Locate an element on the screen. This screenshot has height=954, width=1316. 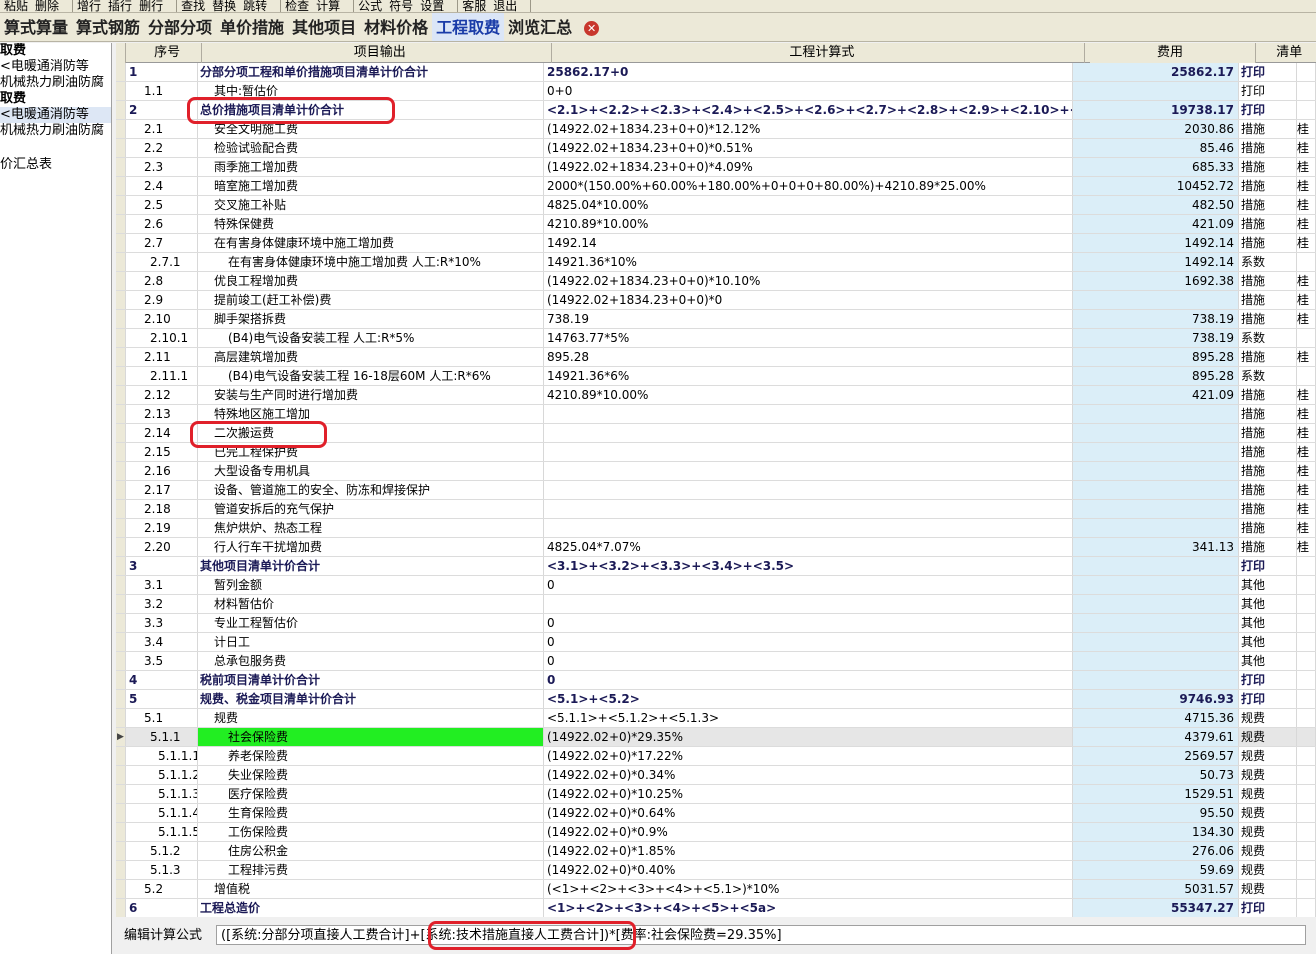
table-row: ▶ 5.1.1 社会保险费 (14922.02+0)*29.35% 4379.61 规费 is located at coordinates (716, 737).